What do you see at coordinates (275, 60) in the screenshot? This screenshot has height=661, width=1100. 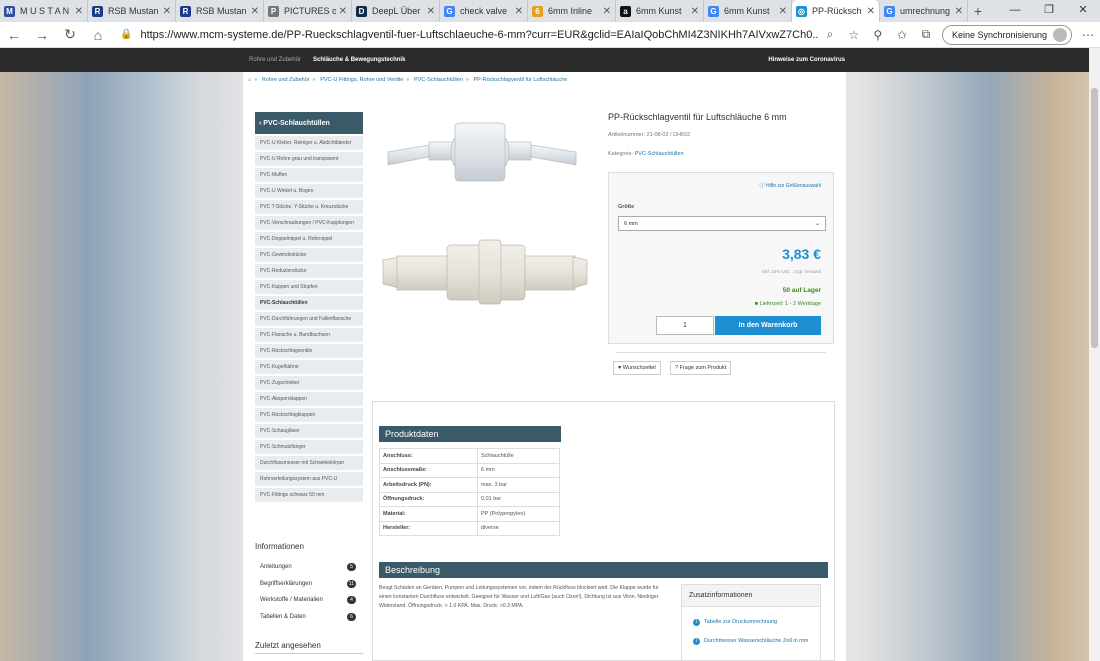 I see `nav-item-rohre: Rohre und Zubehör` at bounding box center [275, 60].